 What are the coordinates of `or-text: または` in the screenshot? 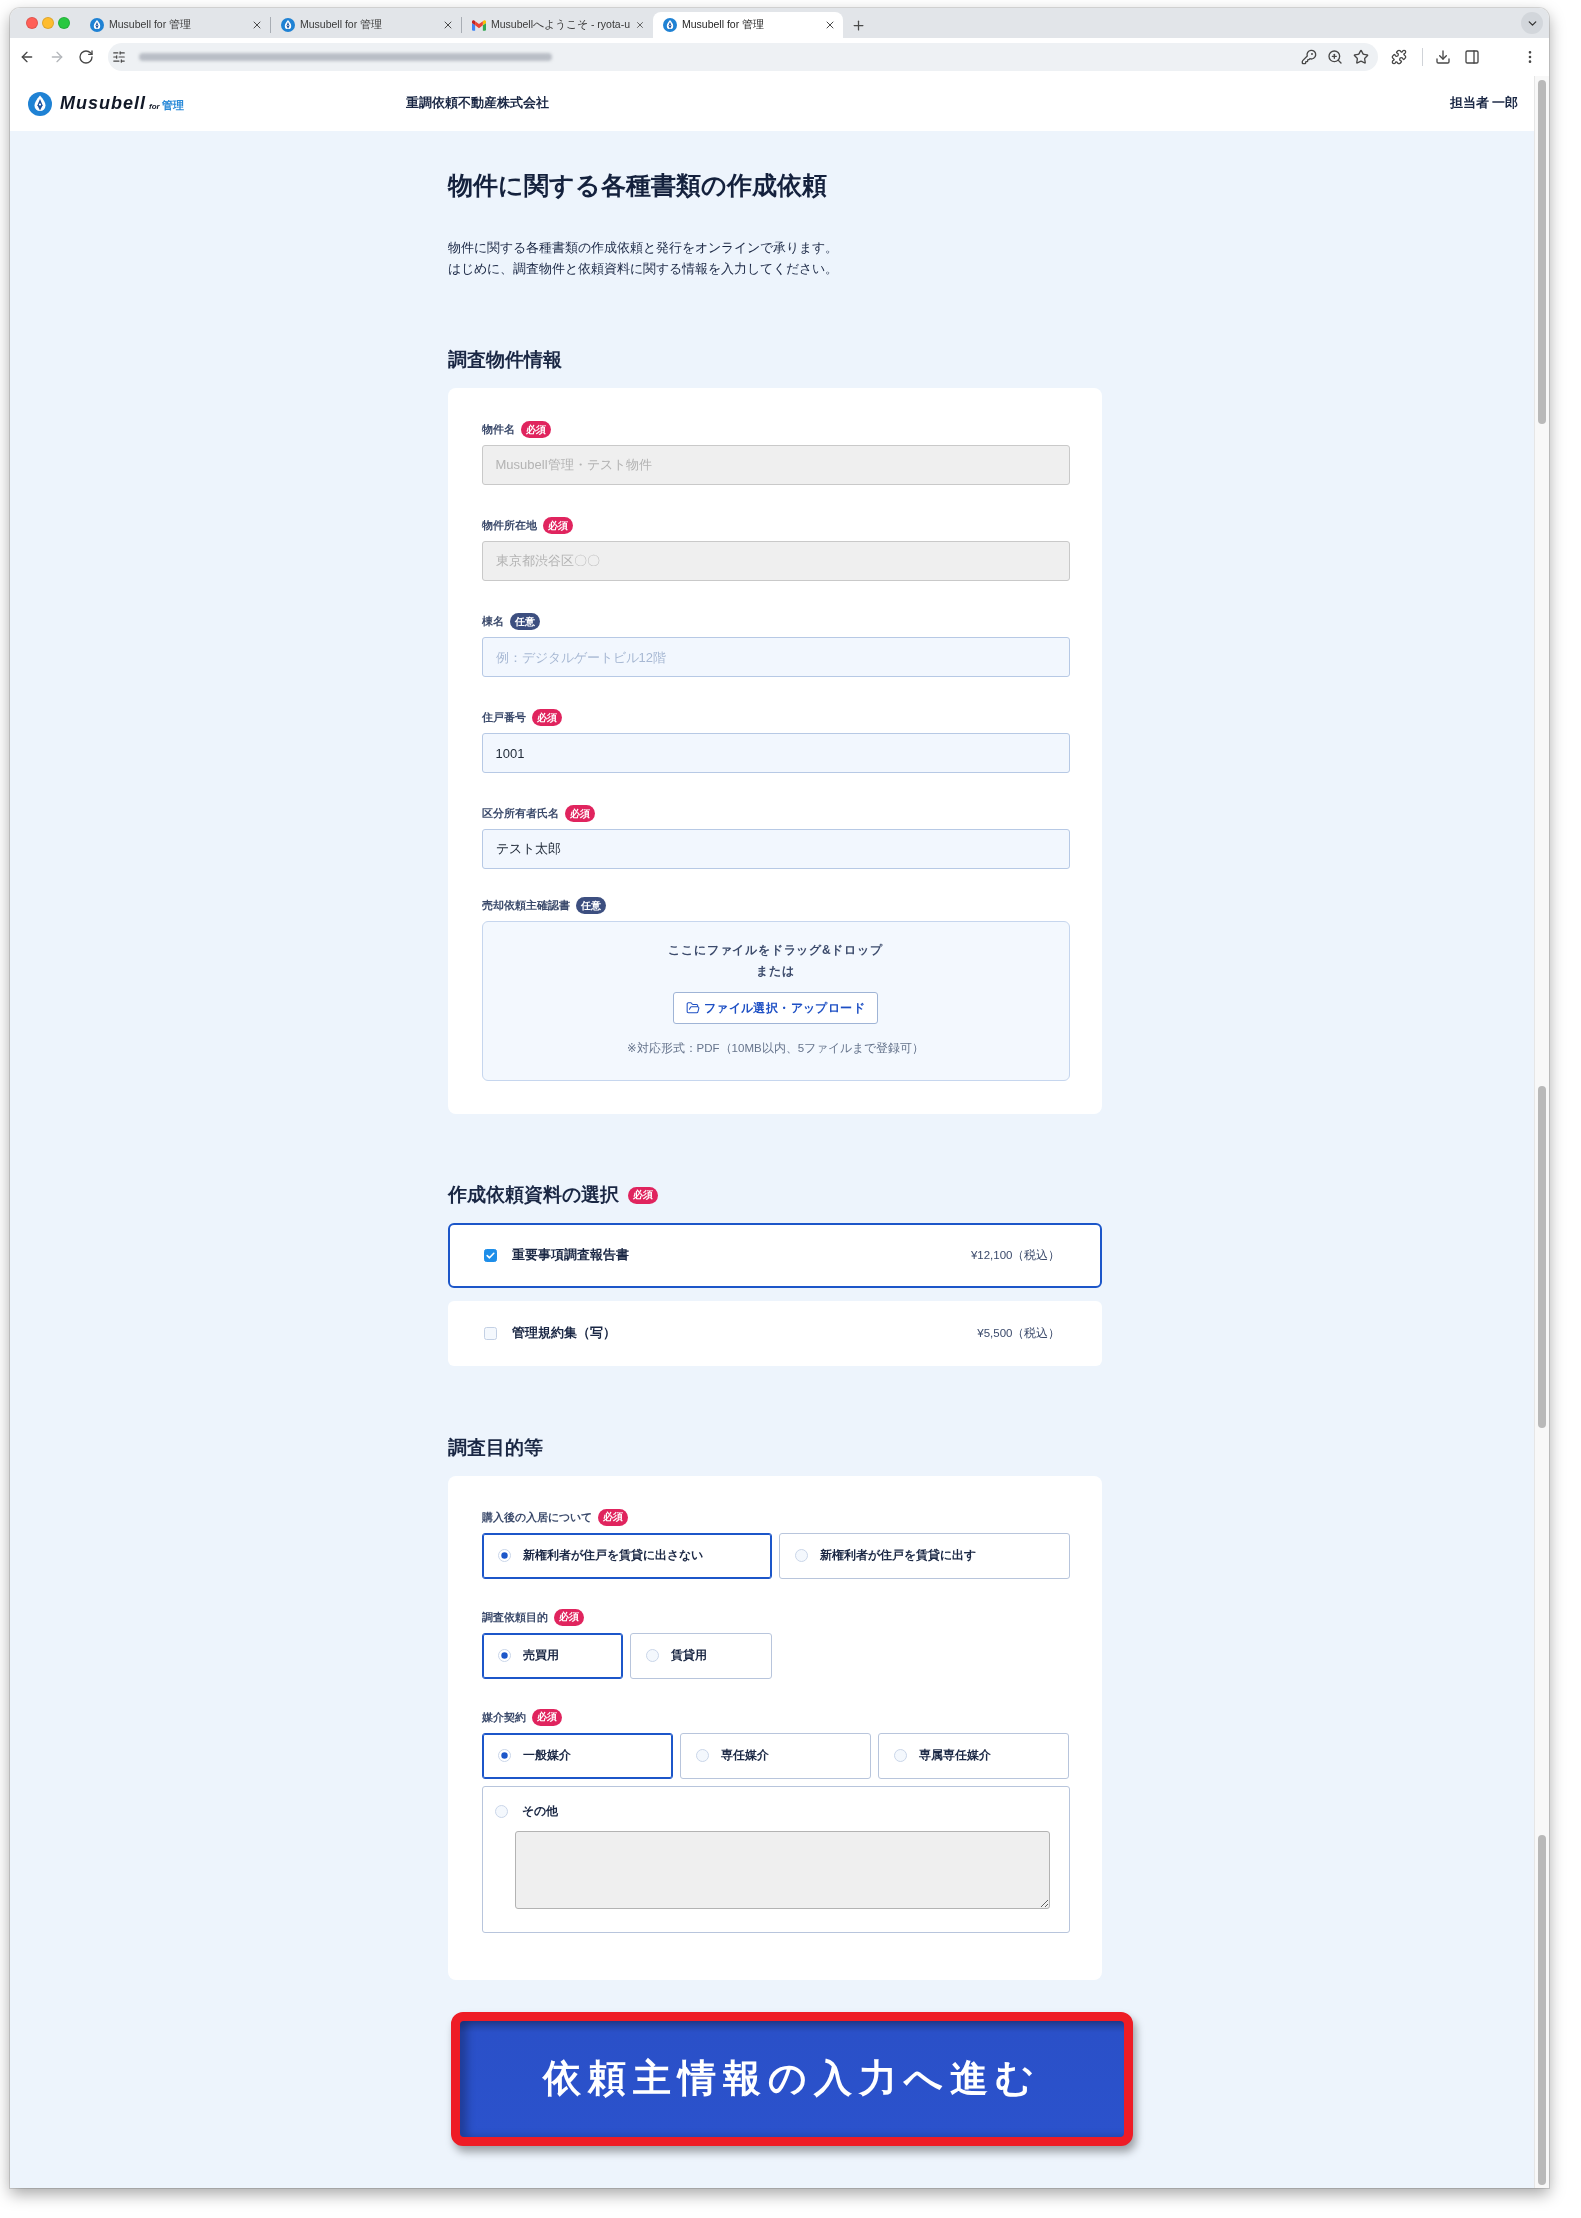 It's located at (775, 971).